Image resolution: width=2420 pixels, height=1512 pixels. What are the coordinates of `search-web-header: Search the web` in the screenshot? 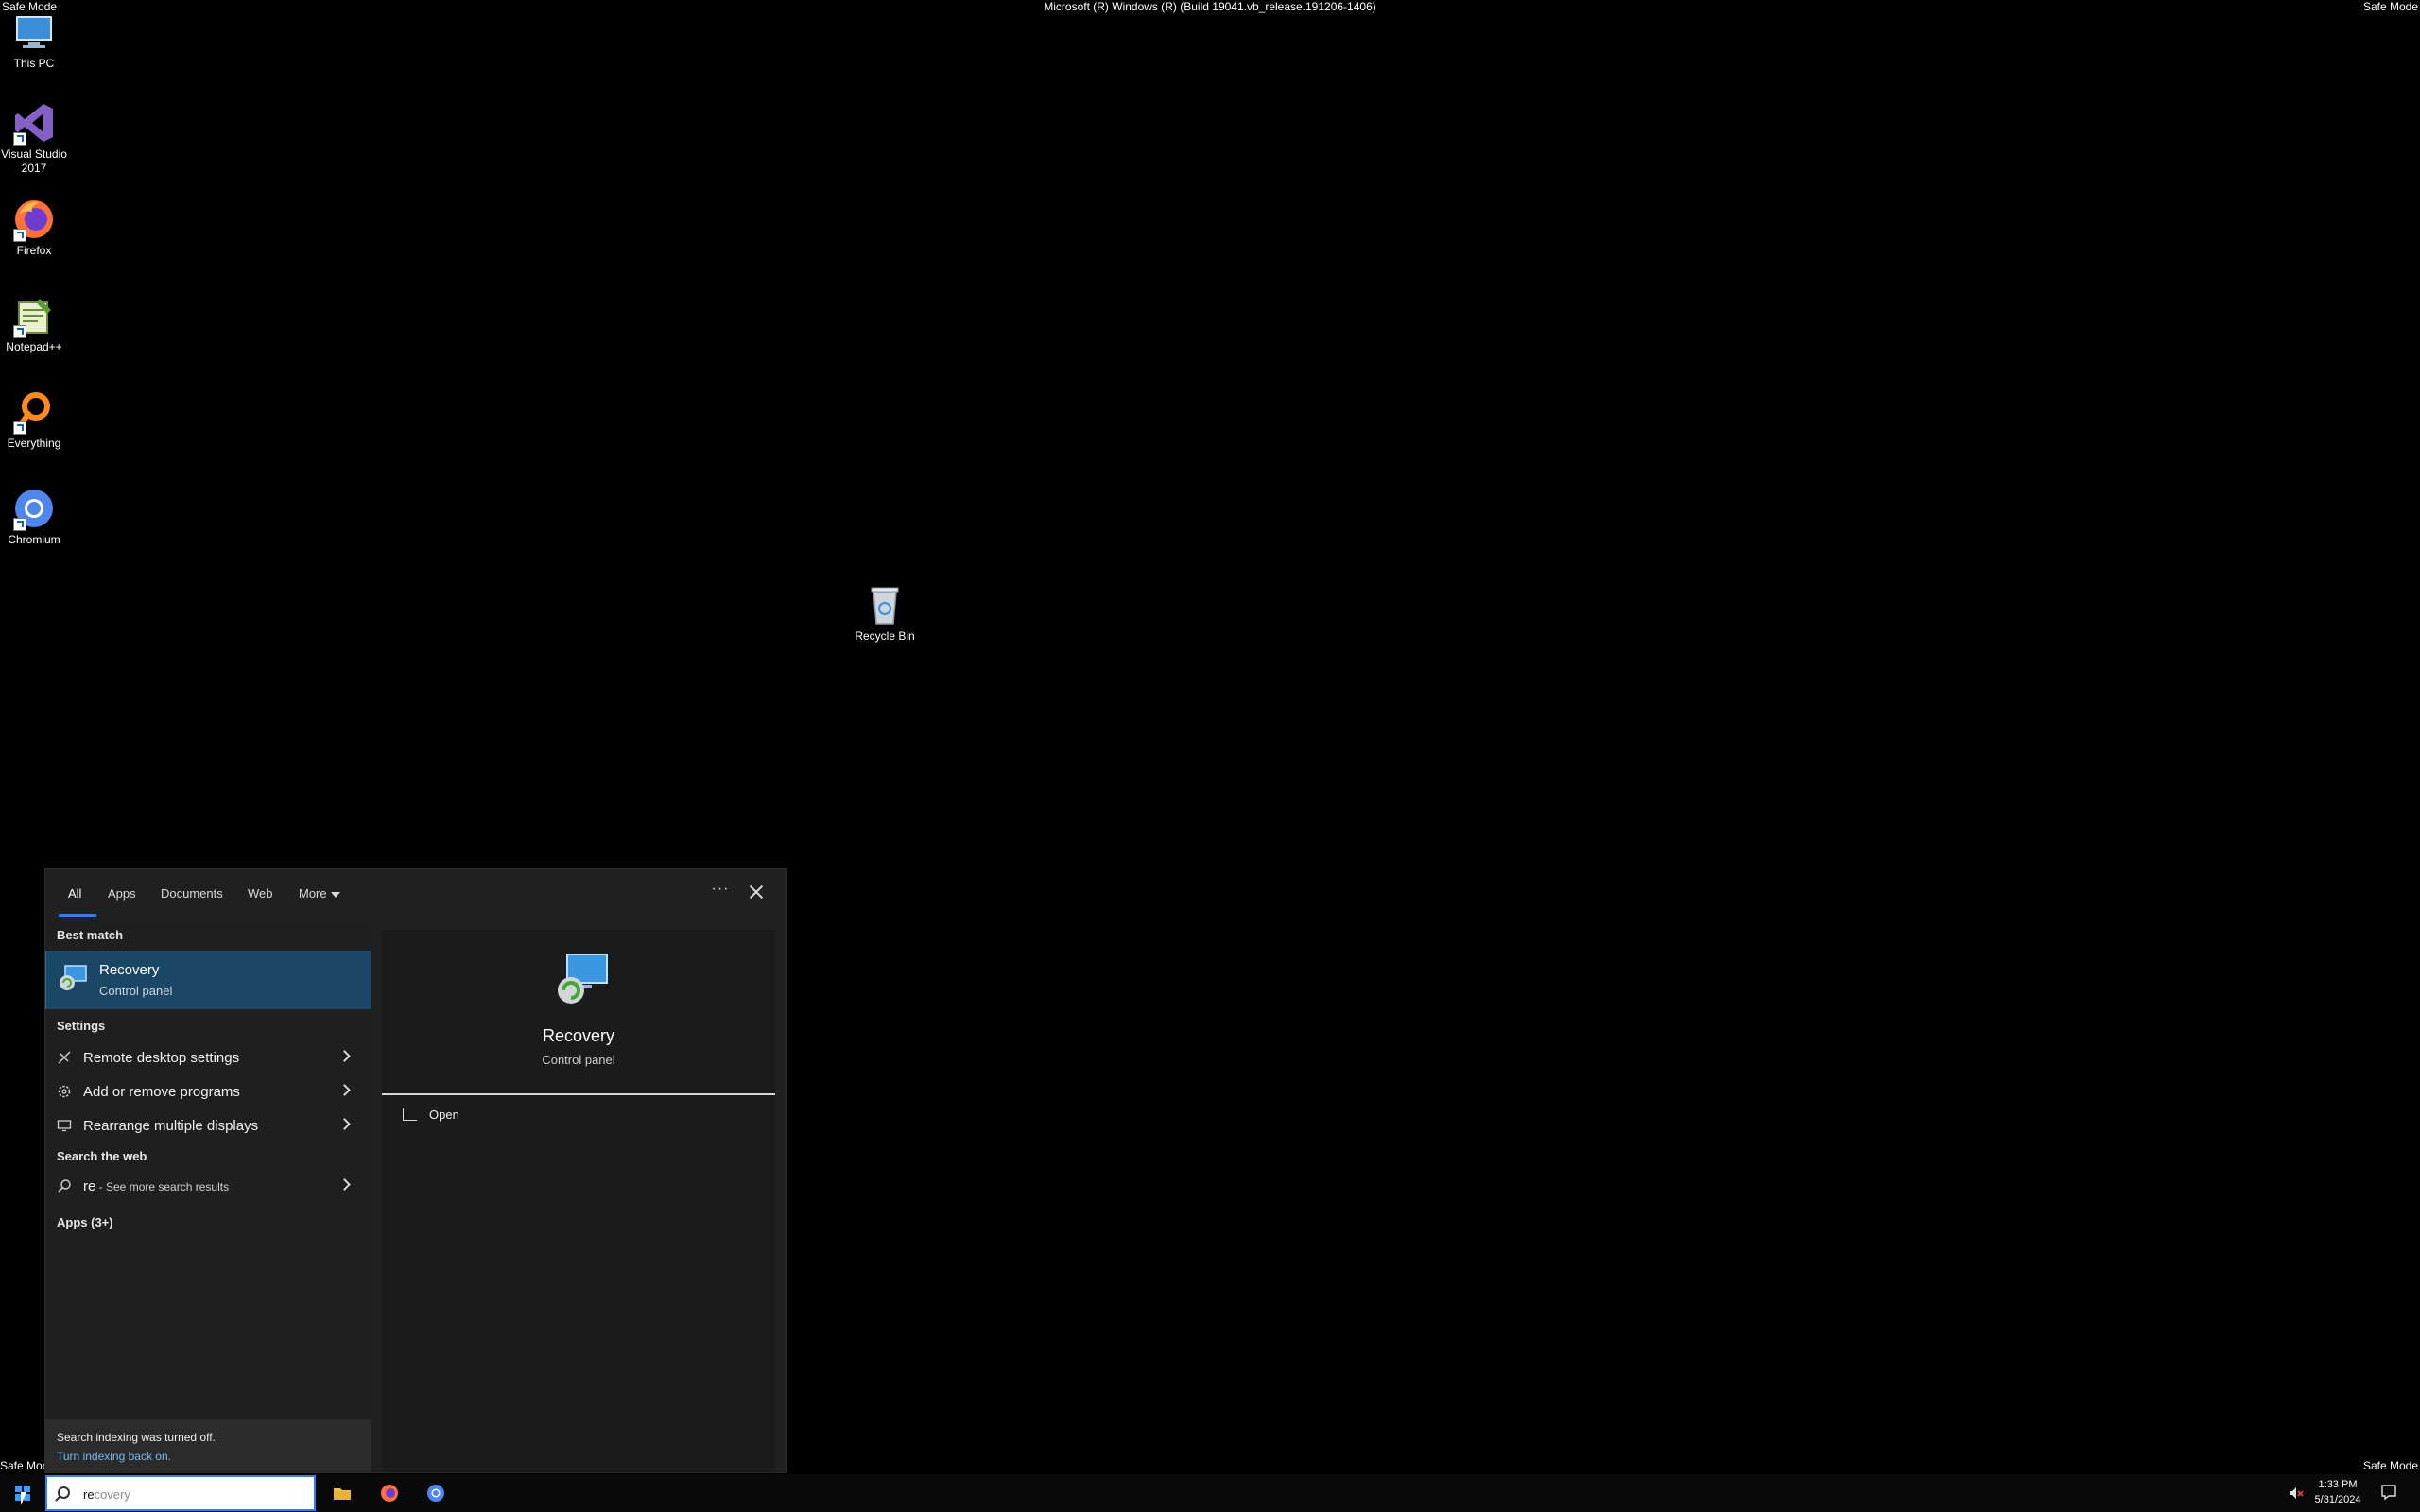 It's located at (102, 1156).